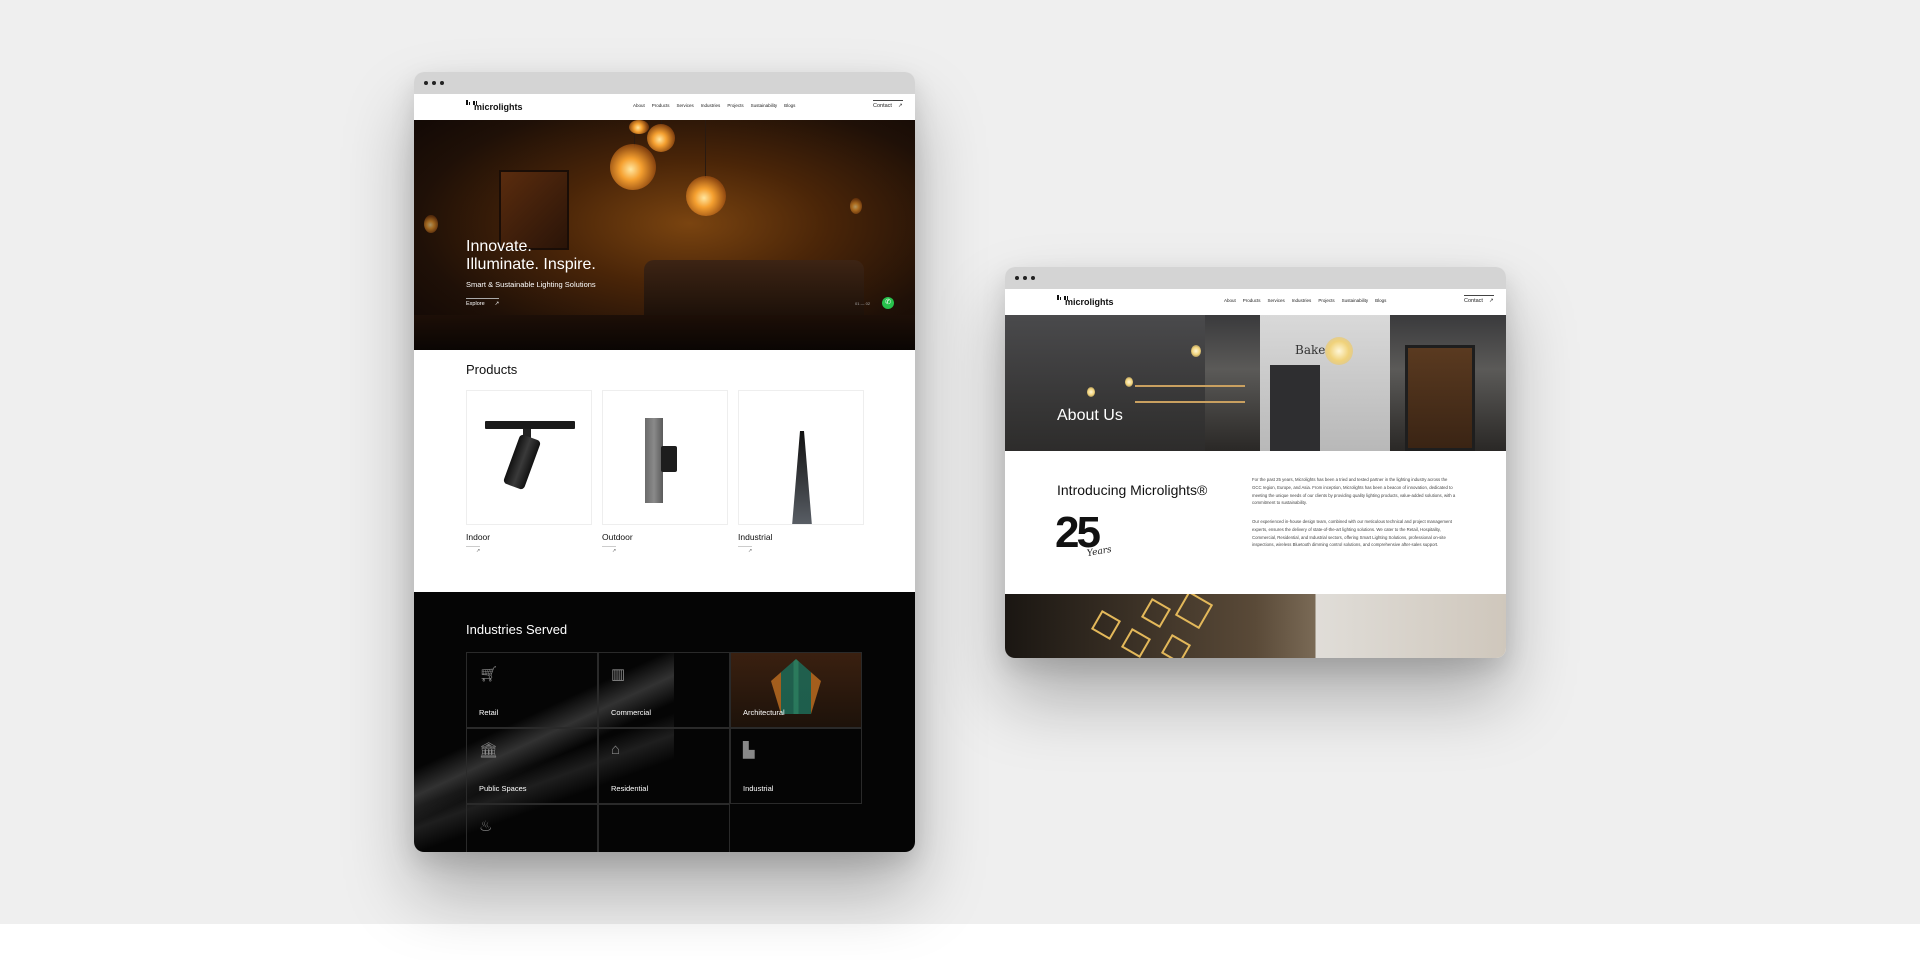 This screenshot has height=960, width=1920. What do you see at coordinates (492, 369) in the screenshot?
I see `products-title: Products` at bounding box center [492, 369].